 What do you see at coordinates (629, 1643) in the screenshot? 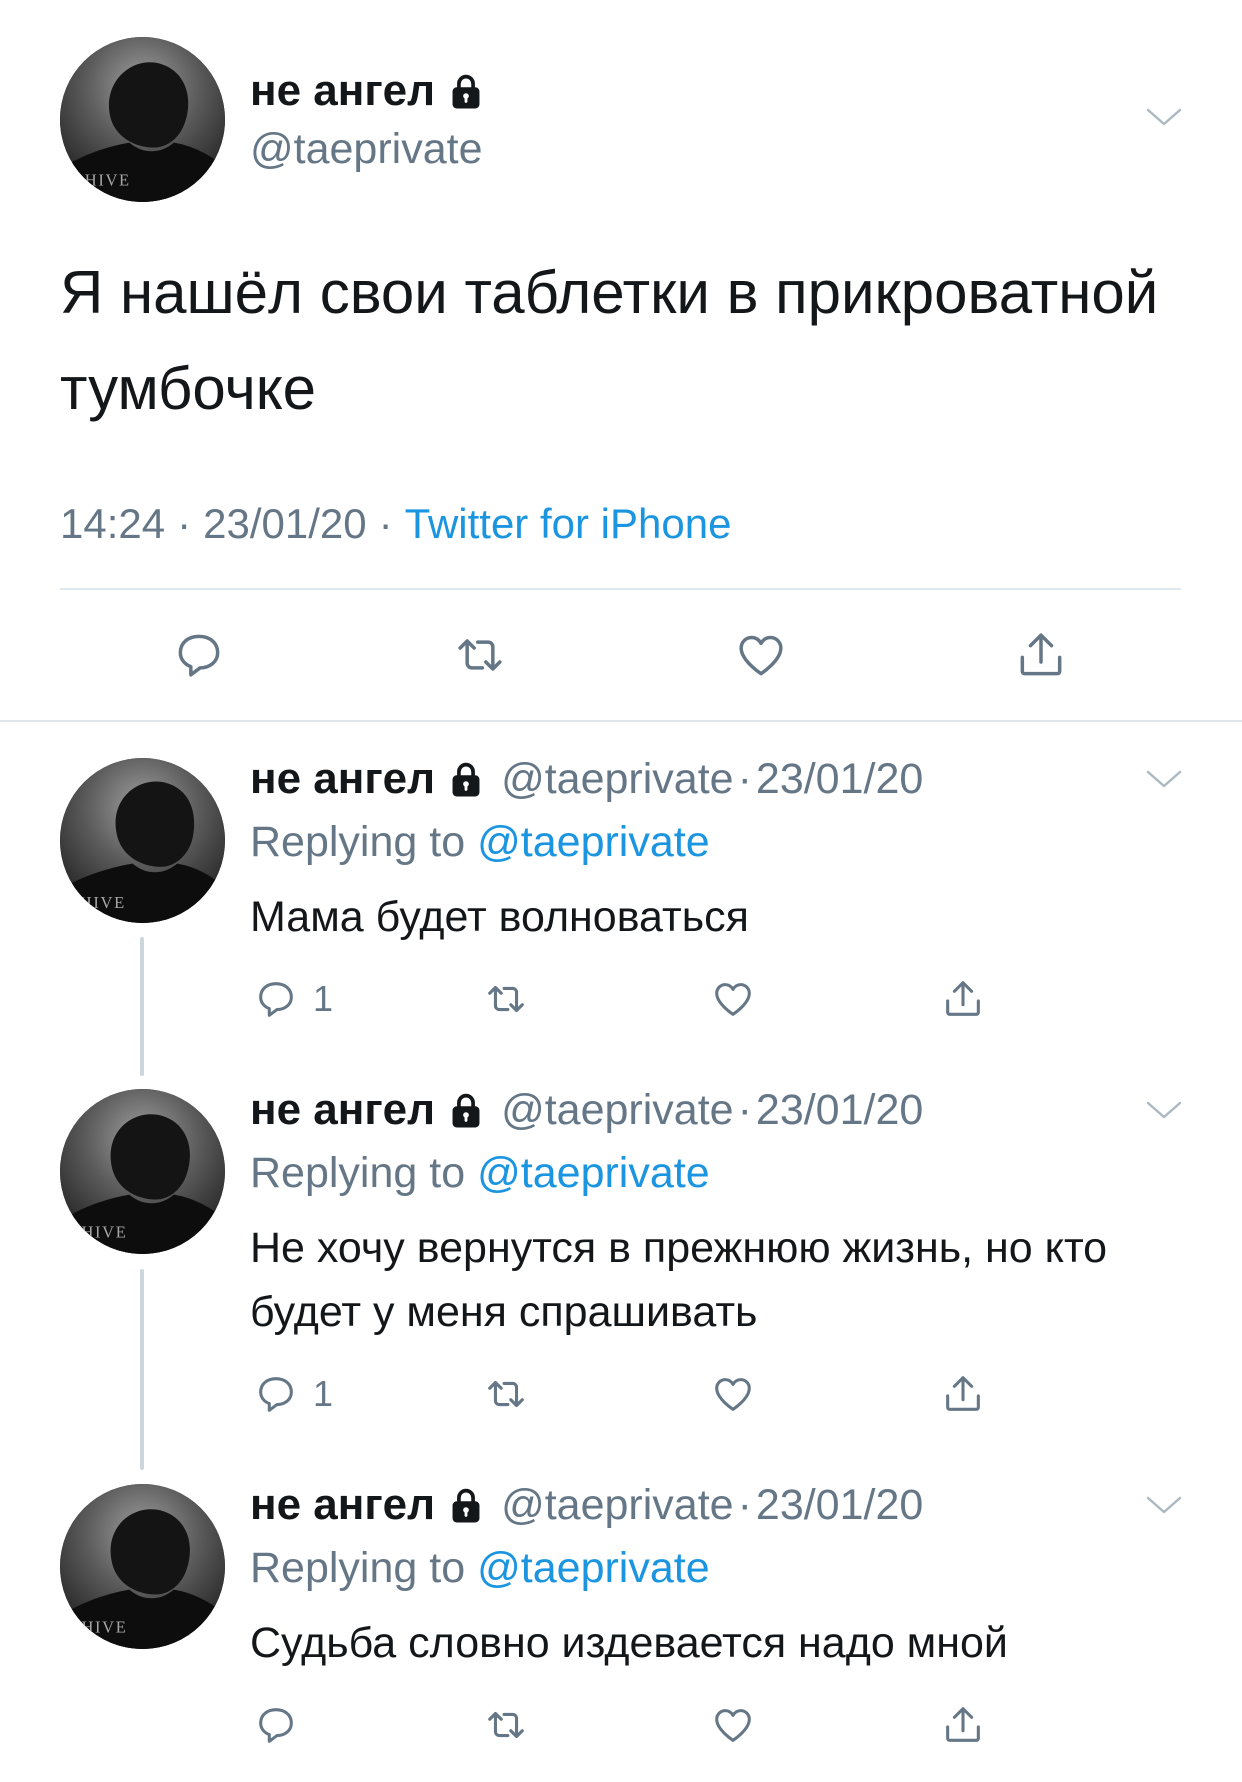
I see `reply-text: Судьба словно издевается надо мной` at bounding box center [629, 1643].